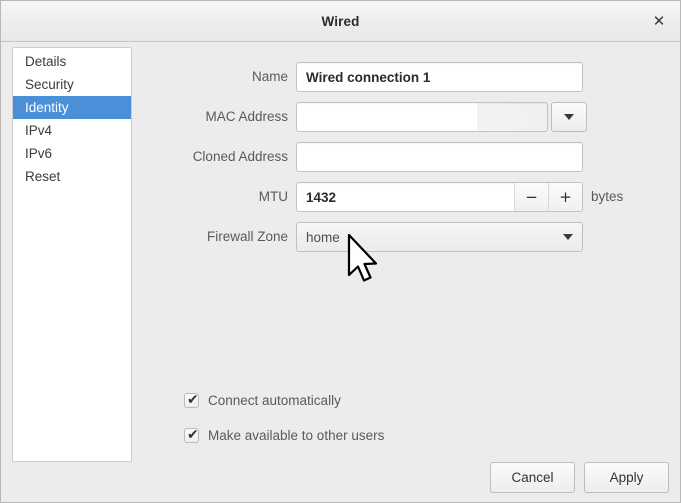 This screenshot has width=681, height=503. What do you see at coordinates (72, 84) in the screenshot?
I see `sidebar-item-security: Security` at bounding box center [72, 84].